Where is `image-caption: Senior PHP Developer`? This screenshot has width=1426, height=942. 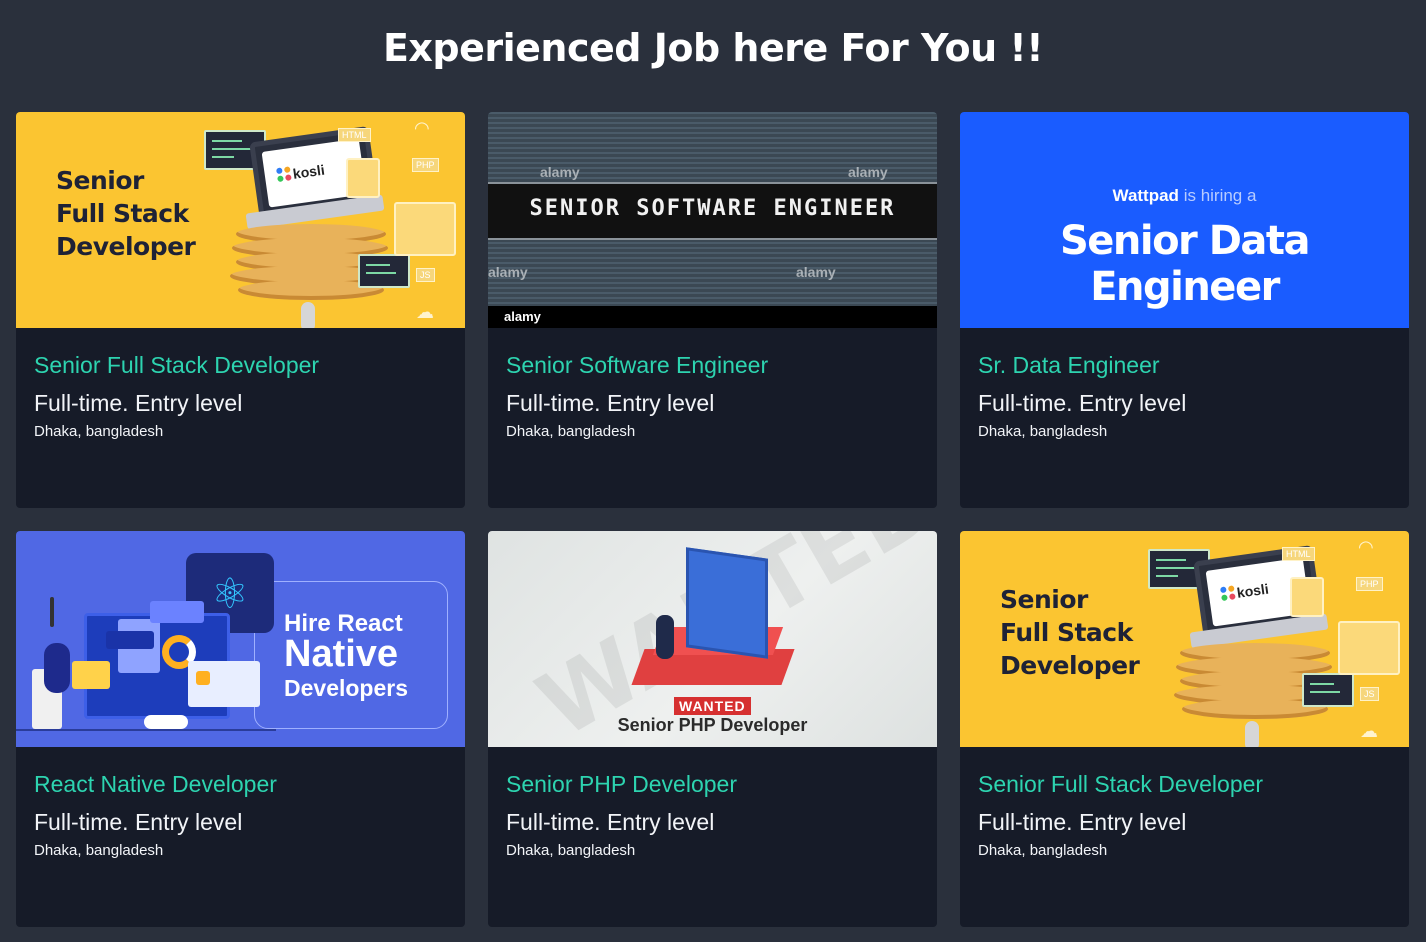 image-caption: Senior PHP Developer is located at coordinates (712, 725).